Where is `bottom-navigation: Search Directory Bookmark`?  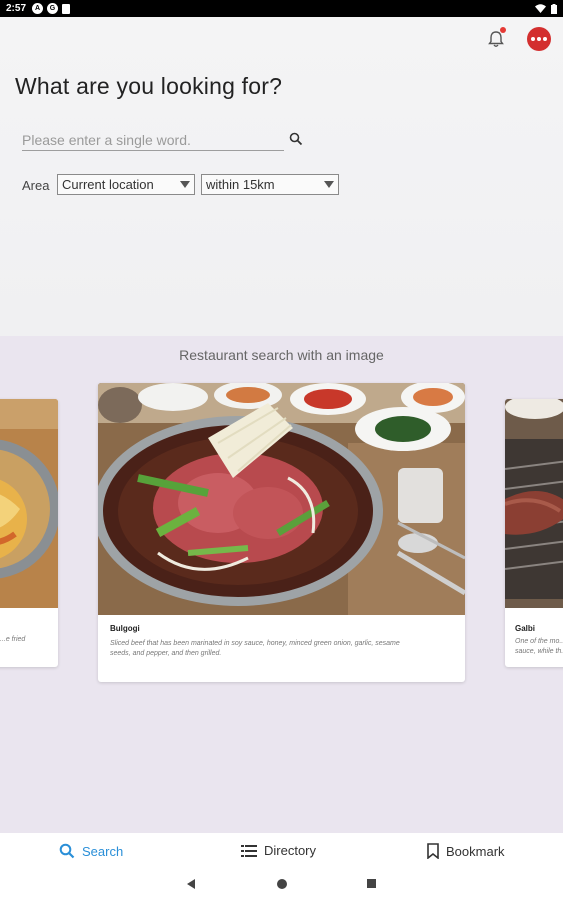
bottom-navigation: Search Directory Bookmark is located at coordinates (281, 851).